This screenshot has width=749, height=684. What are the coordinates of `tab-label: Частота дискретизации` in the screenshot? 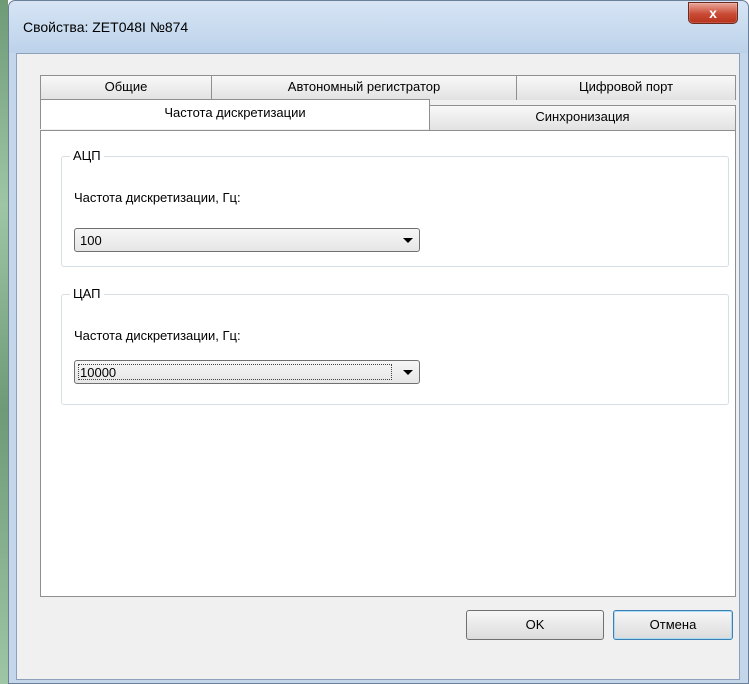 It's located at (235, 112).